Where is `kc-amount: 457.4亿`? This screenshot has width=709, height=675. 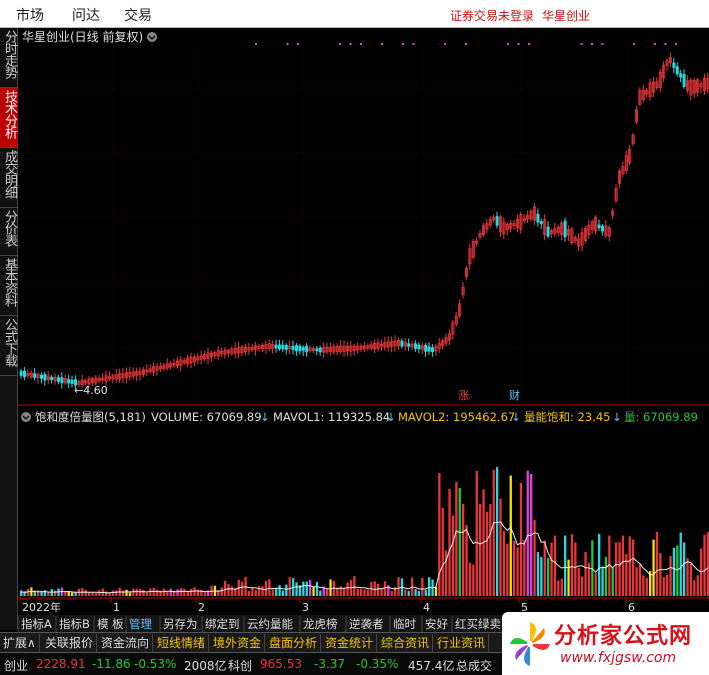
kc-amount: 457.4亿 is located at coordinates (431, 666).